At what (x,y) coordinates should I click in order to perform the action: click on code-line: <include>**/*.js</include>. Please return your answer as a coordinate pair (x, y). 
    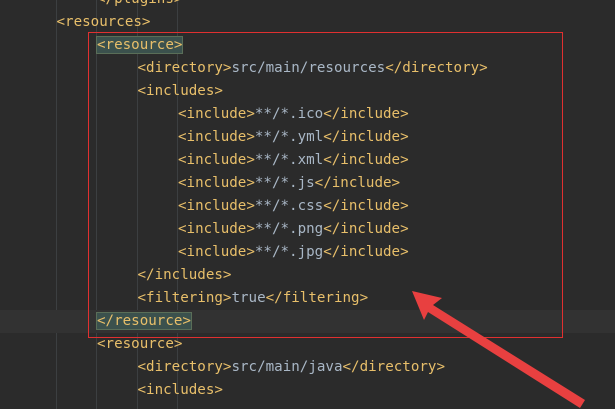
    Looking at the image, I should click on (307, 183).